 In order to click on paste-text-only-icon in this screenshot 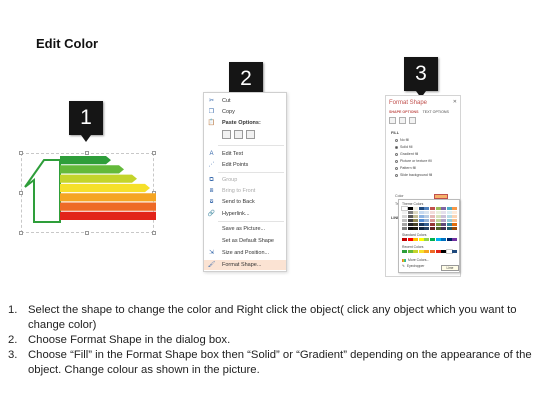, I will do `click(250, 134)`.